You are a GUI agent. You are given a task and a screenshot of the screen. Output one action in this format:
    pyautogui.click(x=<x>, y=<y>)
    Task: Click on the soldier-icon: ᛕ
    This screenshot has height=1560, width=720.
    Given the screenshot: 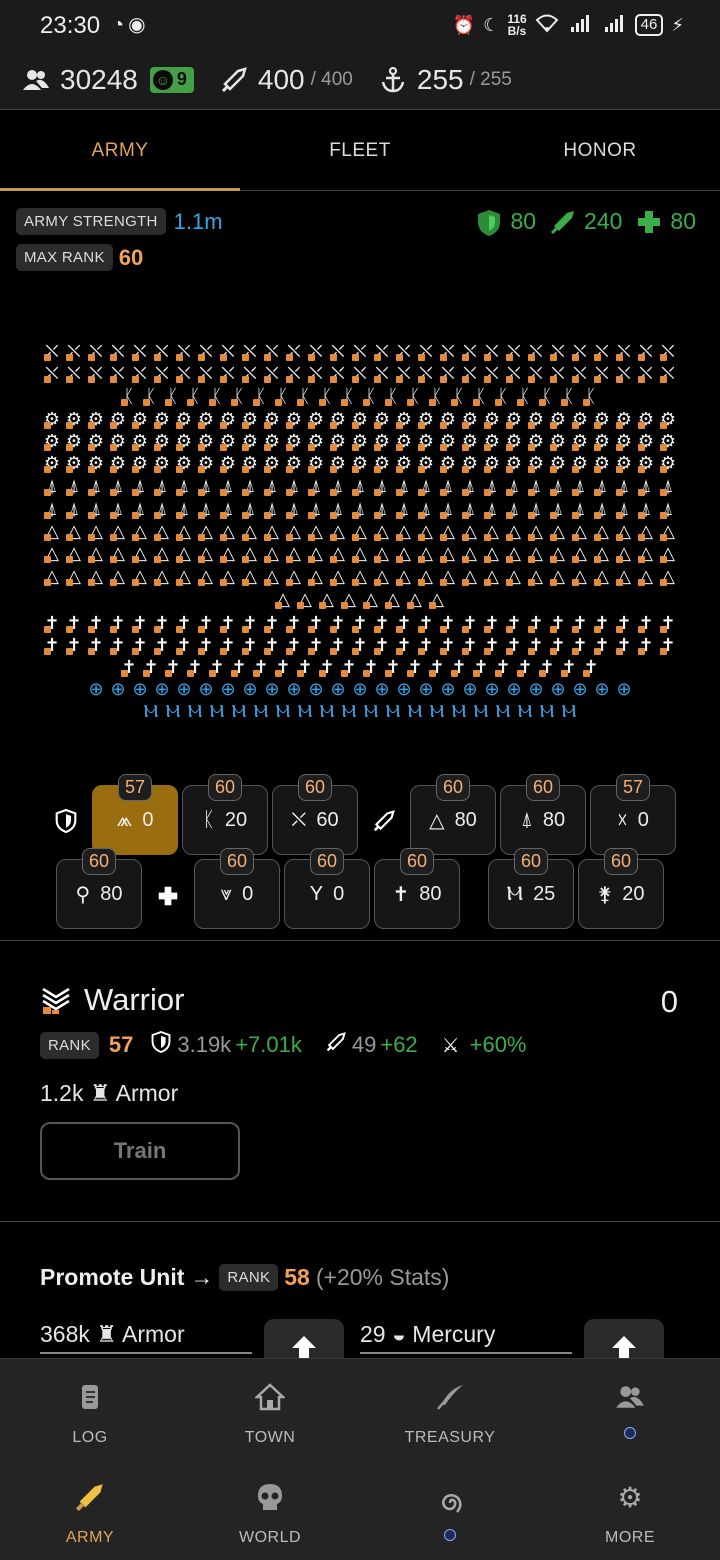 What is the action you would take?
    pyautogui.click(x=173, y=396)
    